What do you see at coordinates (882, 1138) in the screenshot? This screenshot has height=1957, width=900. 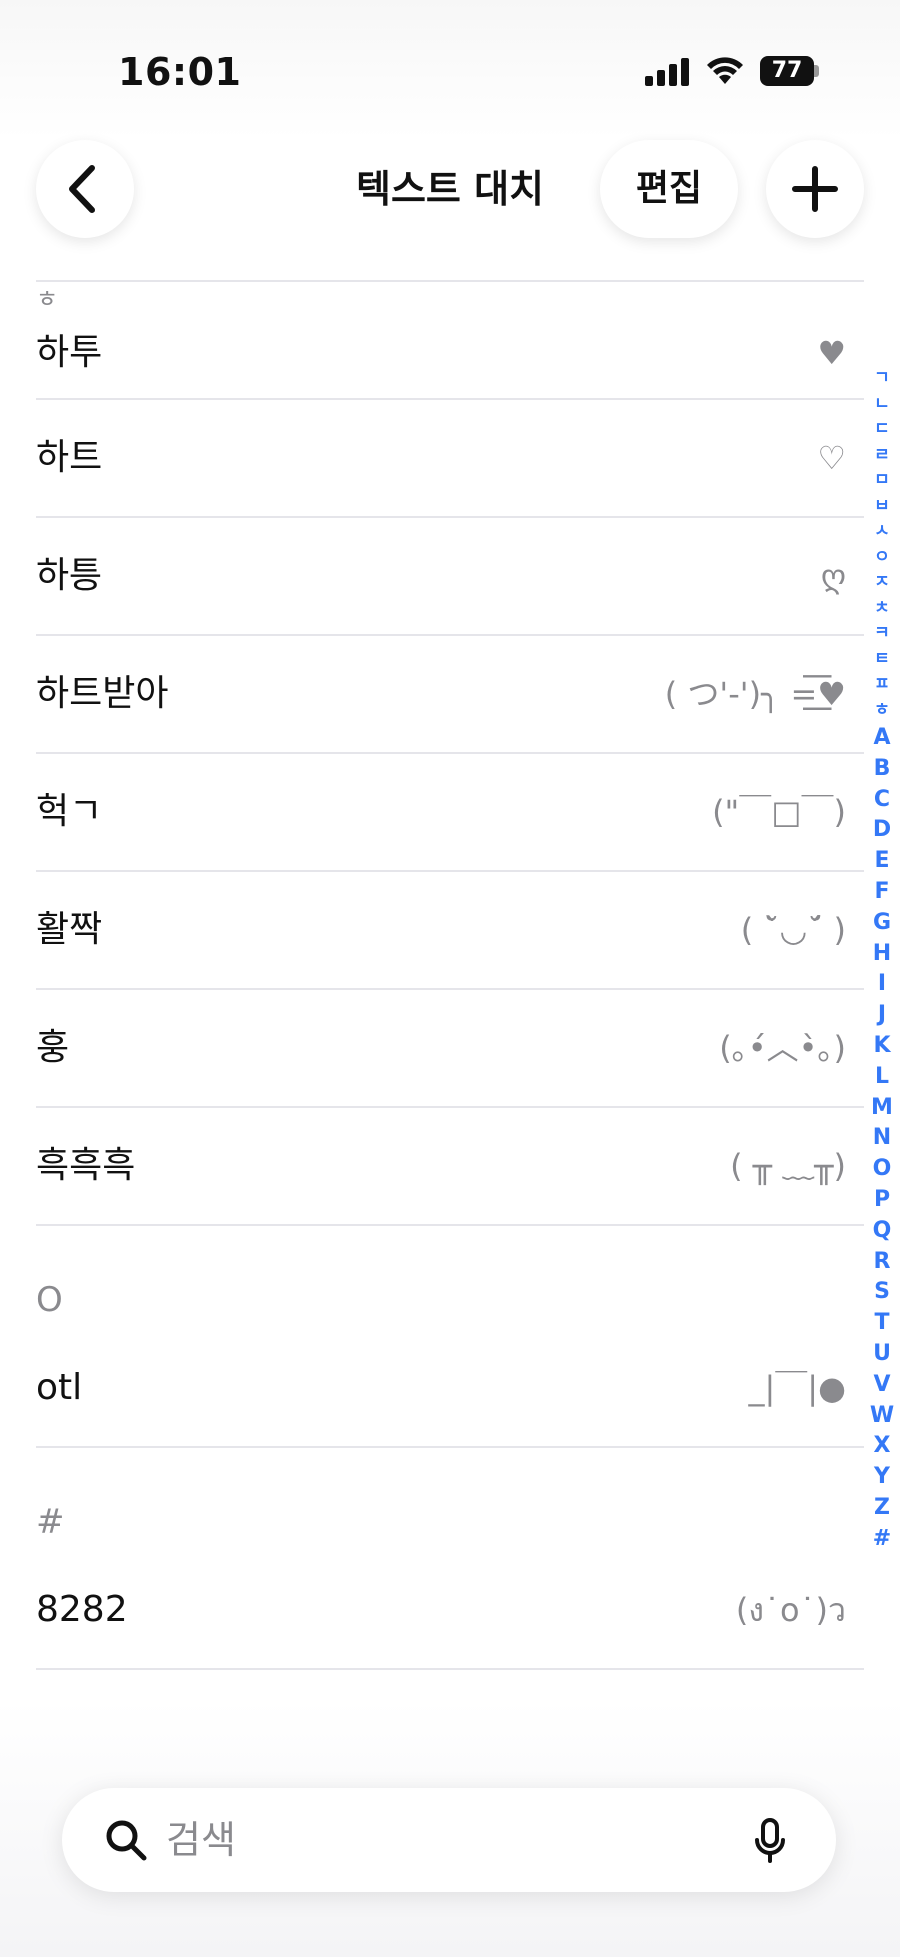 I see `index-letter: N` at bounding box center [882, 1138].